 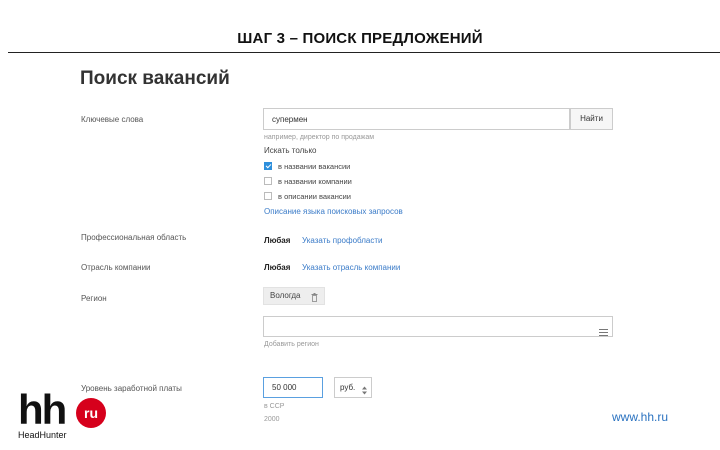 I want to click on logo-ru-badge: ru, so click(x=91, y=413).